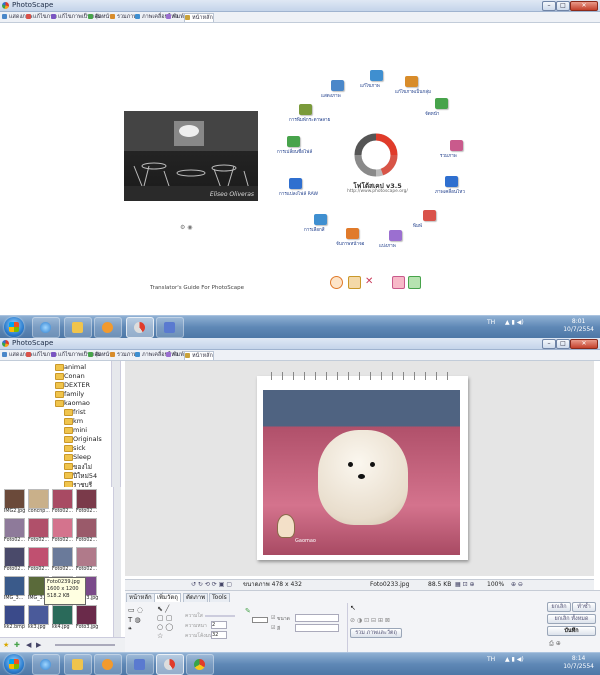 This screenshot has height=675, width=600. Describe the element at coordinates (167, 597) in the screenshot. I see `tab-objects: เพิ่มวัตถุ` at that location.